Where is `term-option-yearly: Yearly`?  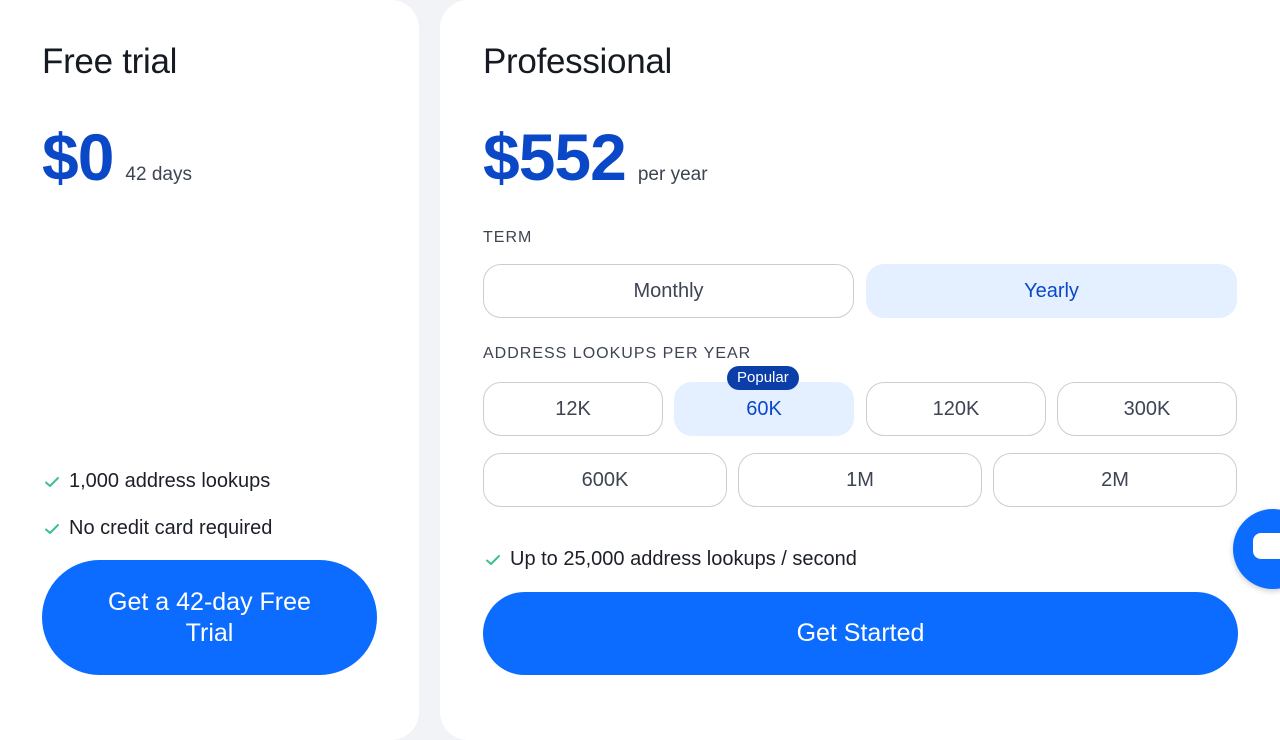
term-option-yearly: Yearly is located at coordinates (1051, 291).